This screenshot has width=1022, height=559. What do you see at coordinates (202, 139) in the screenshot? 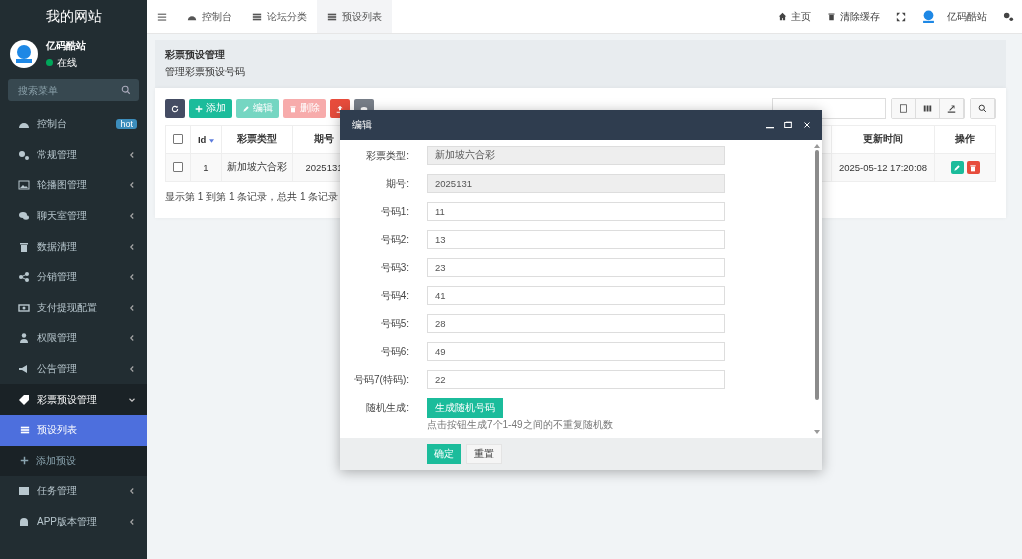
I see `column-header: Id` at bounding box center [202, 139].